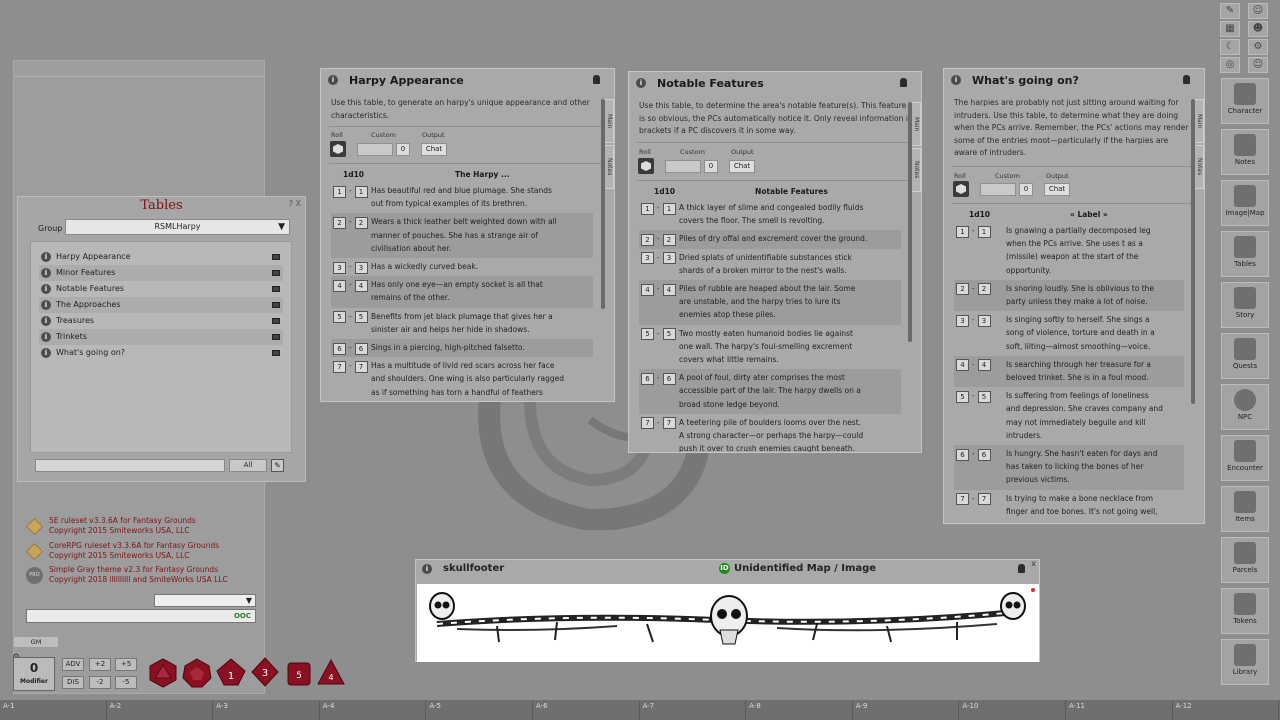 The height and width of the screenshot is (720, 1280). I want to click on sidebar-item-tokens: Tokens, so click(1245, 611).